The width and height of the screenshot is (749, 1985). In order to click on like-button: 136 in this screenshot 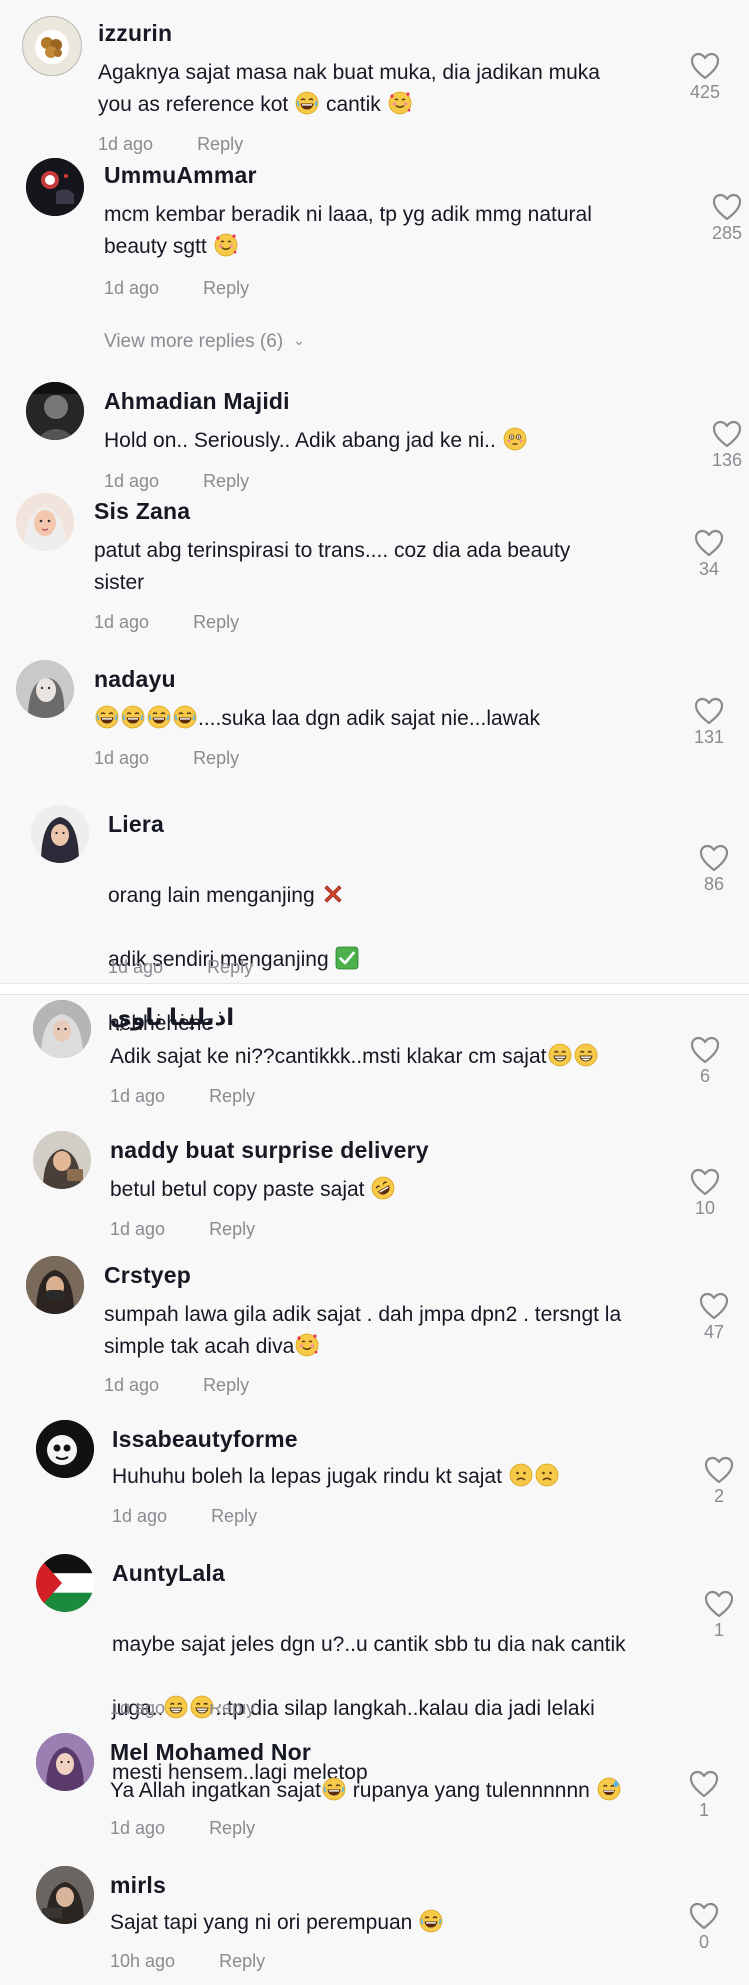, I will do `click(726, 445)`.